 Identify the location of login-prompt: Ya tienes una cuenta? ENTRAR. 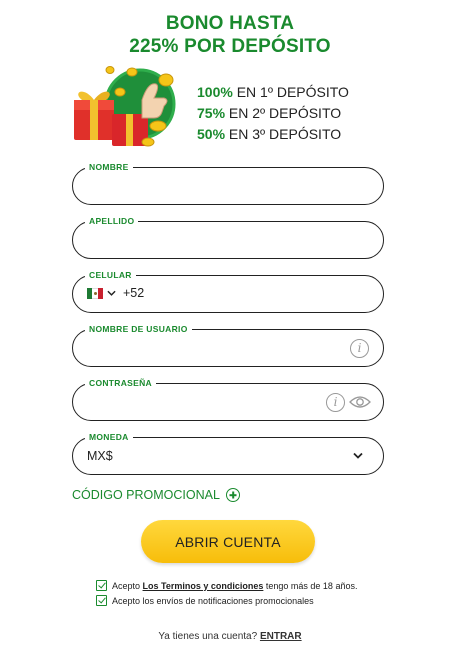
(230, 636).